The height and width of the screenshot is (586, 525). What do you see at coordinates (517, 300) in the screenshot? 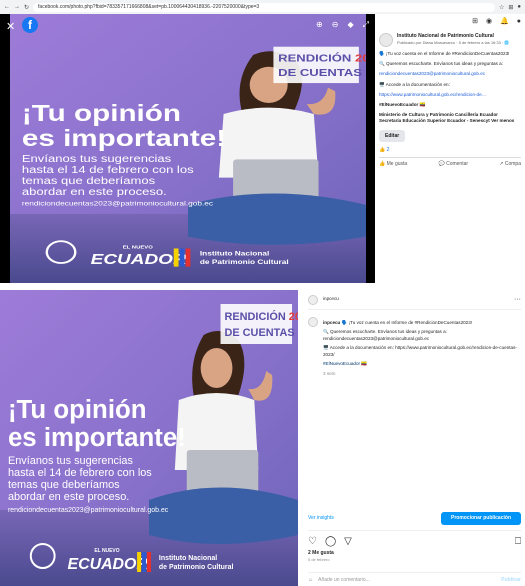
I see `more-options-icon: ···` at bounding box center [517, 300].